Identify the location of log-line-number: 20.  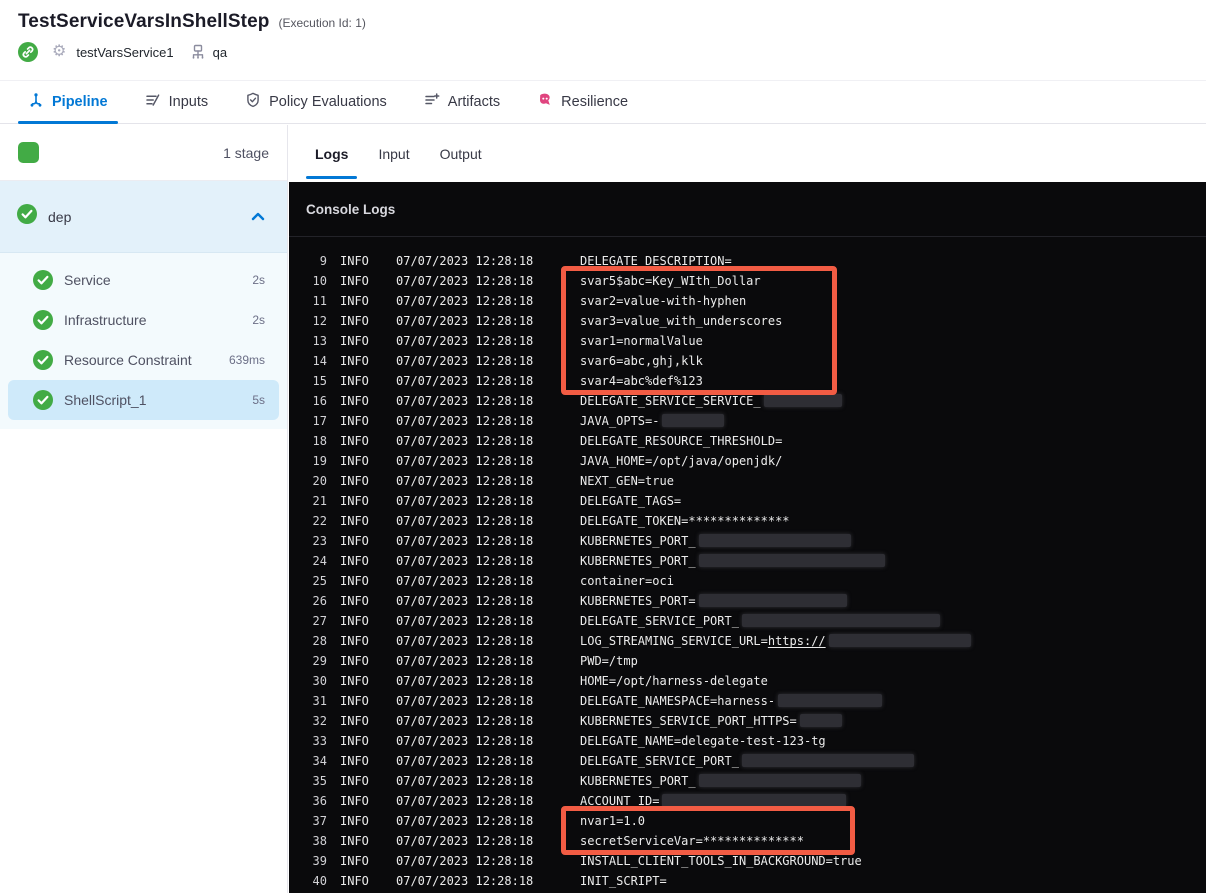
(319, 481).